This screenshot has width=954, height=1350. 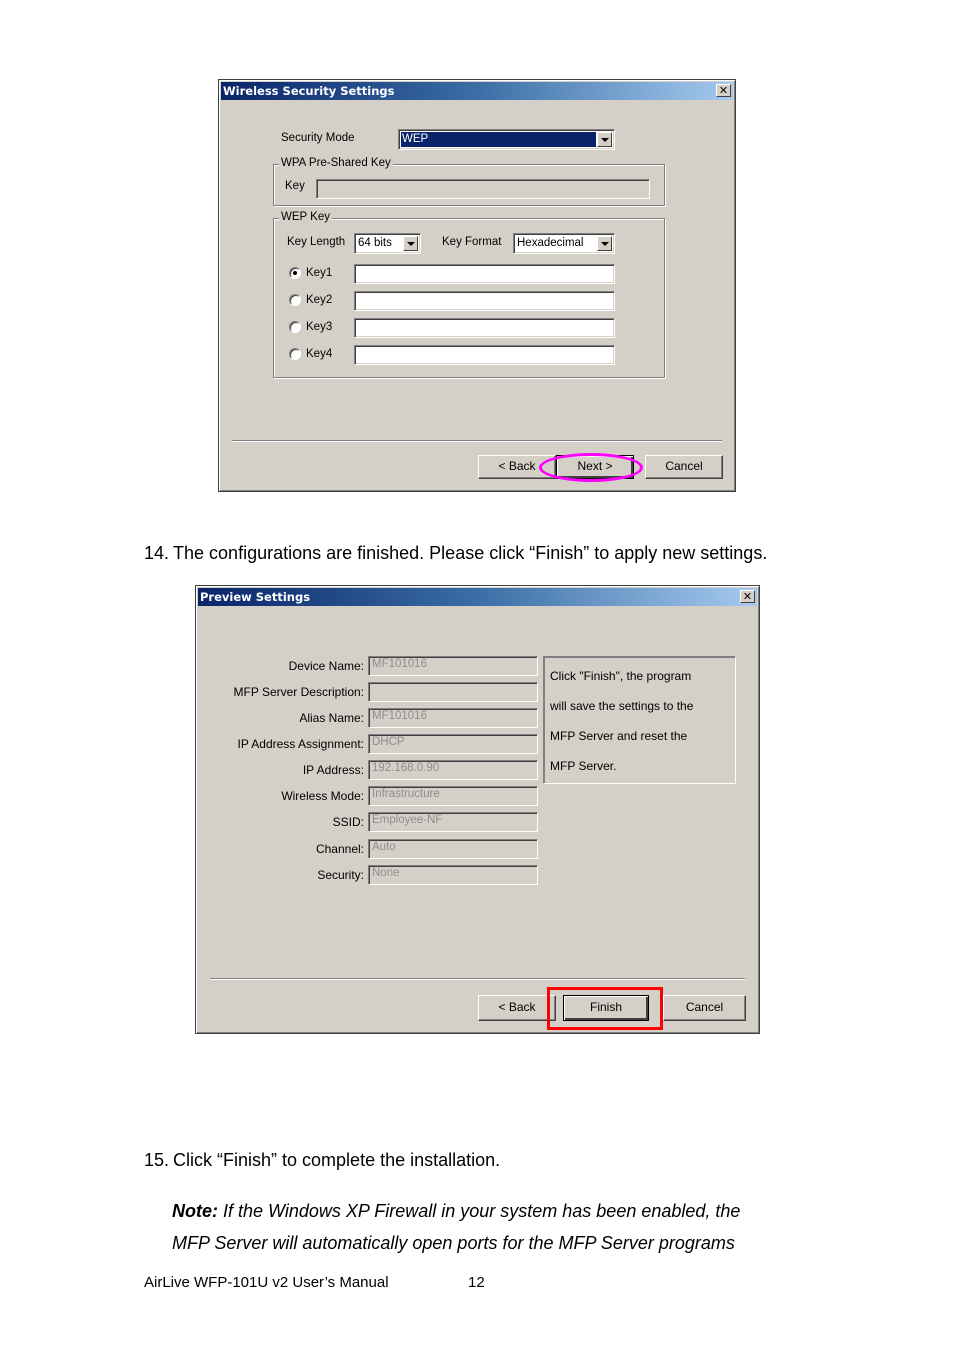 I want to click on dialog-titlebar: Wireless Security Settings ✕, so click(x=477, y=91).